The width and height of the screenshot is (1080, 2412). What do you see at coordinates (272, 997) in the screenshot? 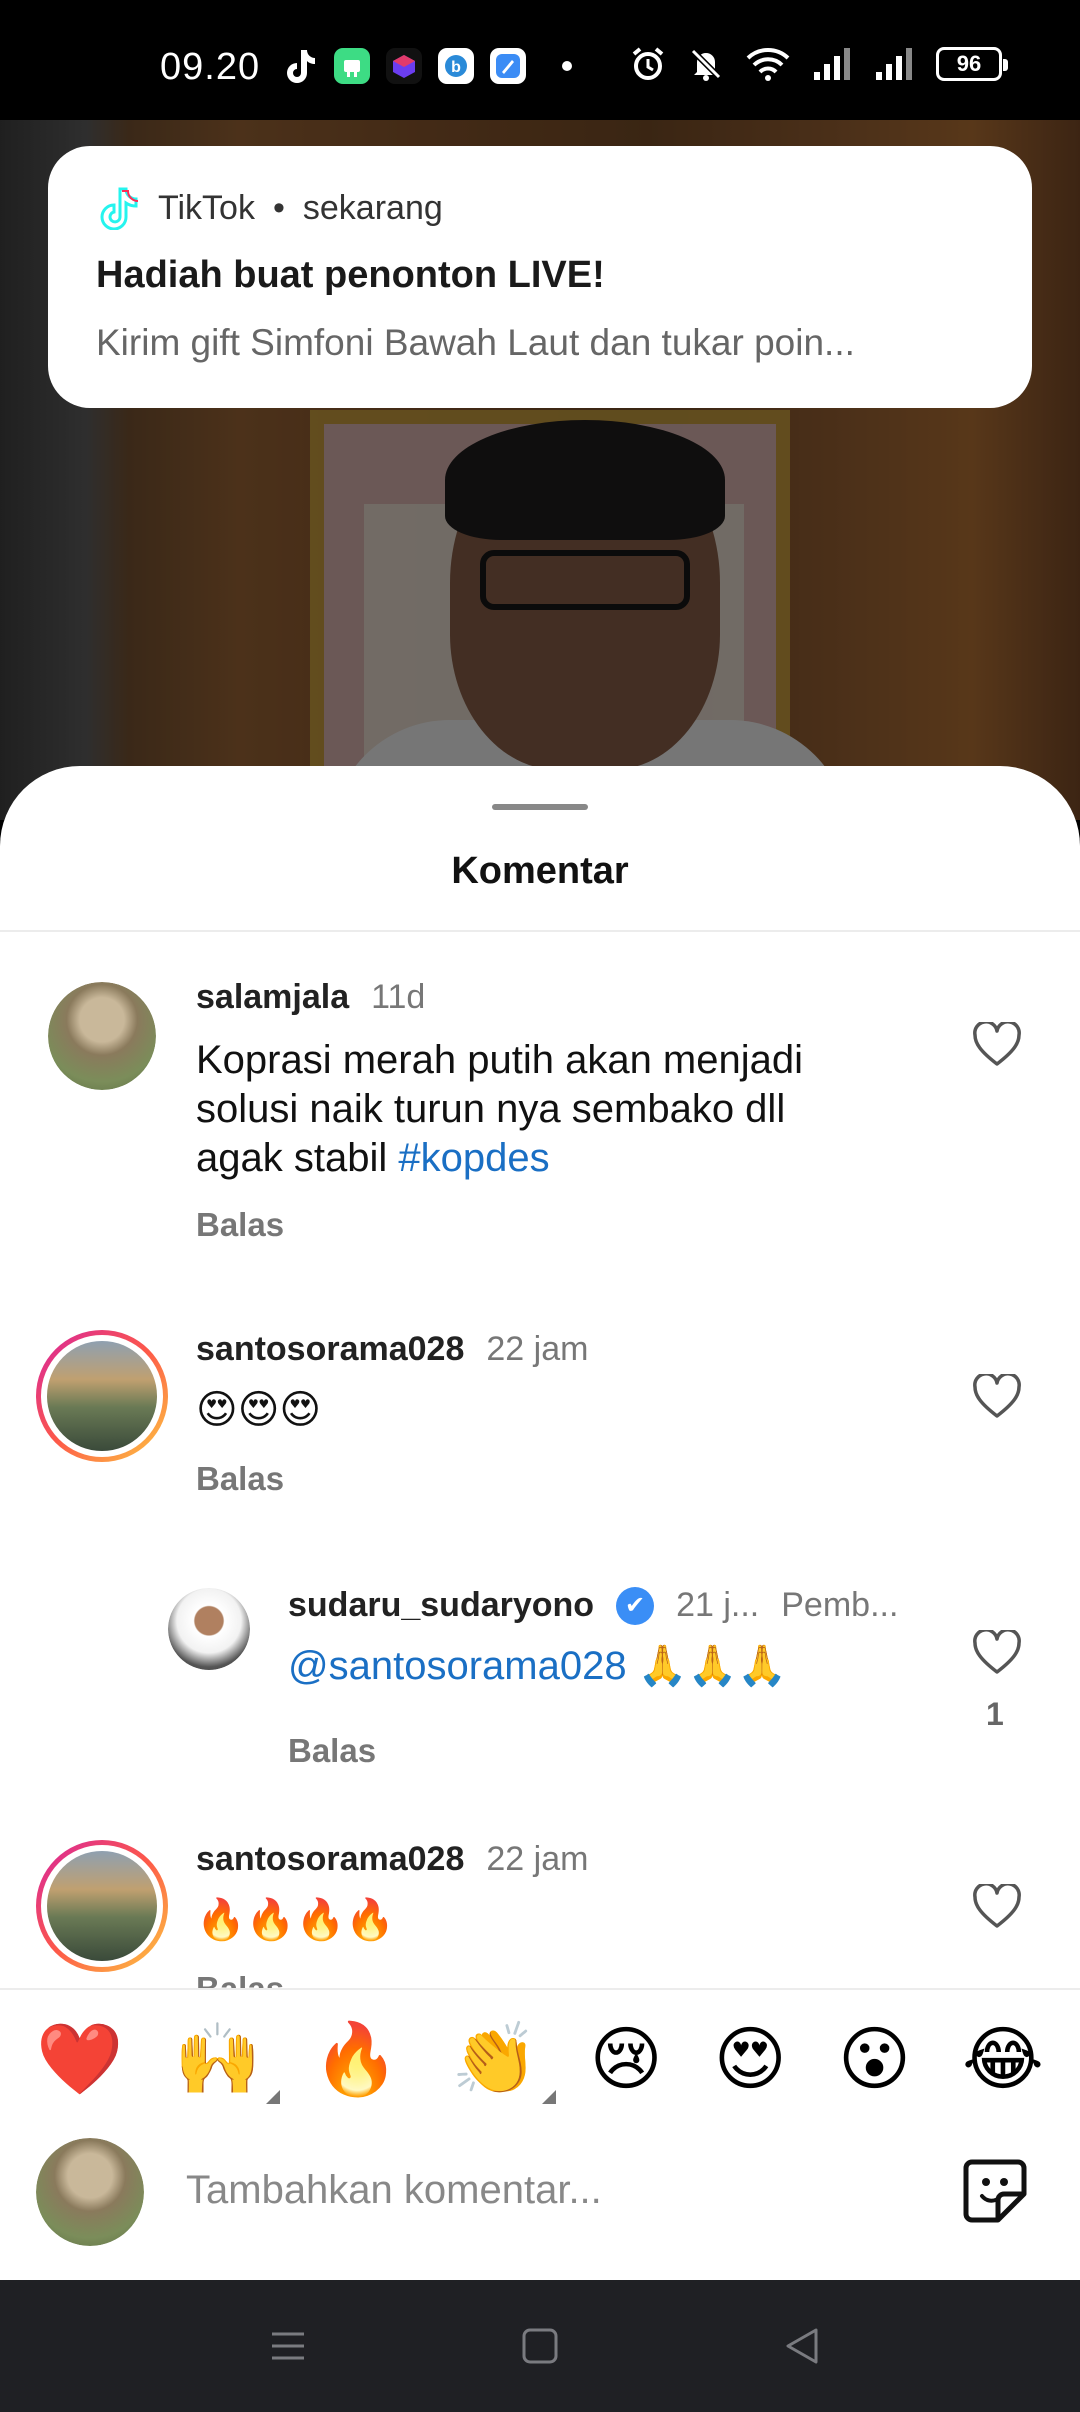
I see `comment-username: salamjala` at bounding box center [272, 997].